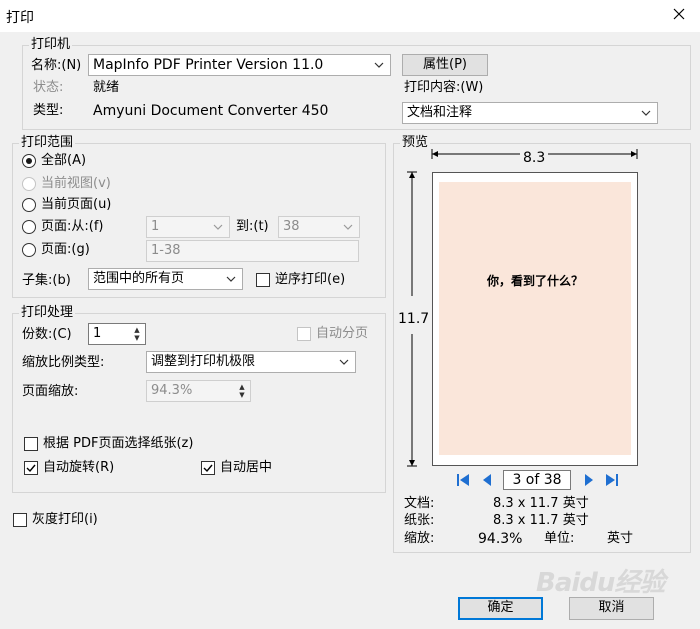 The height and width of the screenshot is (629, 700). I want to click on auto-center-label: 自动居中, so click(246, 468).